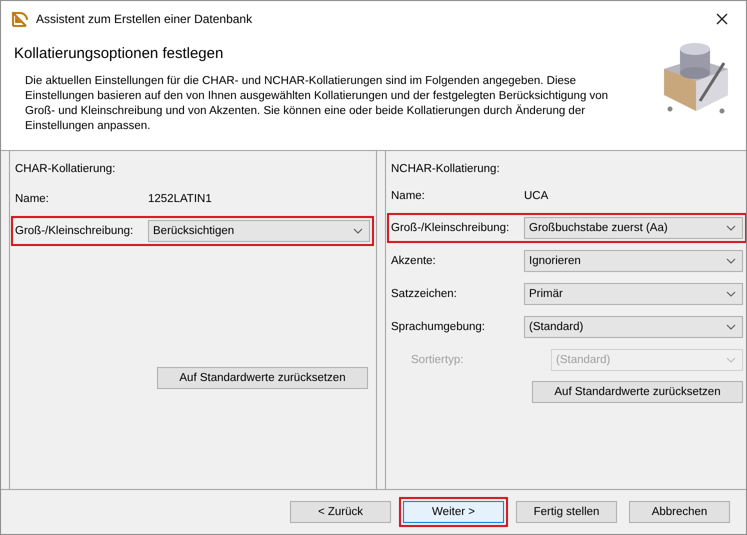 This screenshot has width=747, height=535. I want to click on wizard-button: Fertig stellen, so click(566, 512).